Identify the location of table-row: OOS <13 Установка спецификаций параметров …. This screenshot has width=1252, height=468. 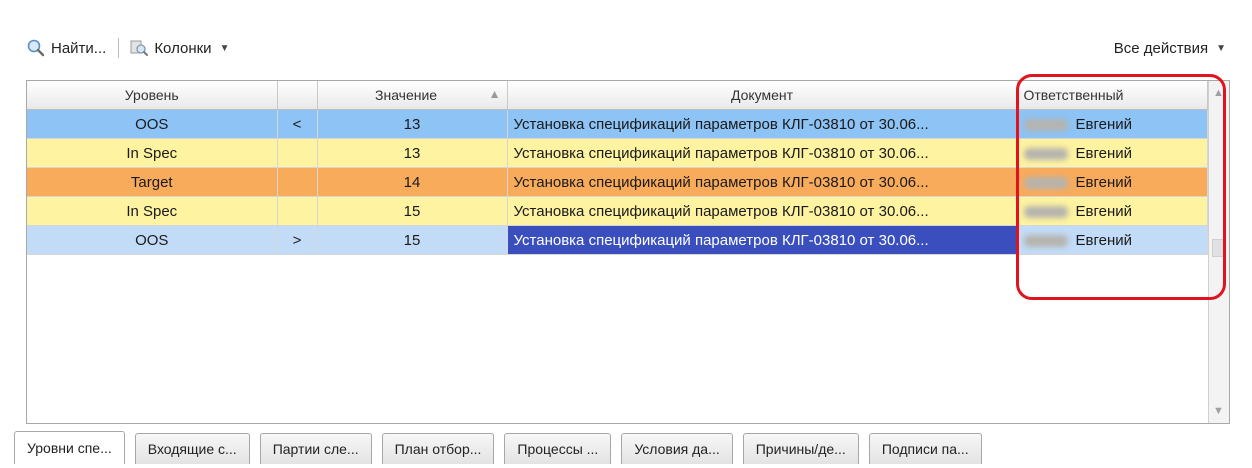
(617, 124).